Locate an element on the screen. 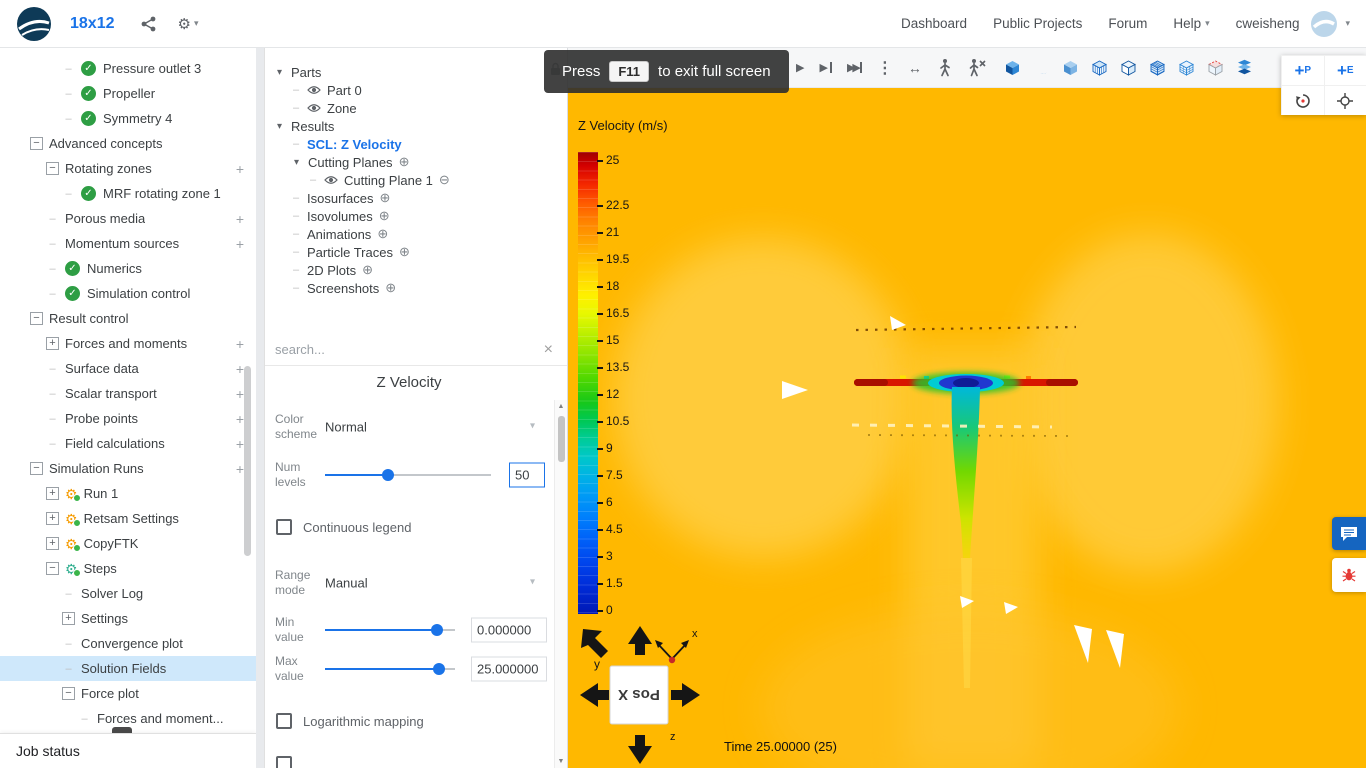 This screenshot has width=1366, height=768. add-probe-point-button: + P is located at coordinates (1302, 70).